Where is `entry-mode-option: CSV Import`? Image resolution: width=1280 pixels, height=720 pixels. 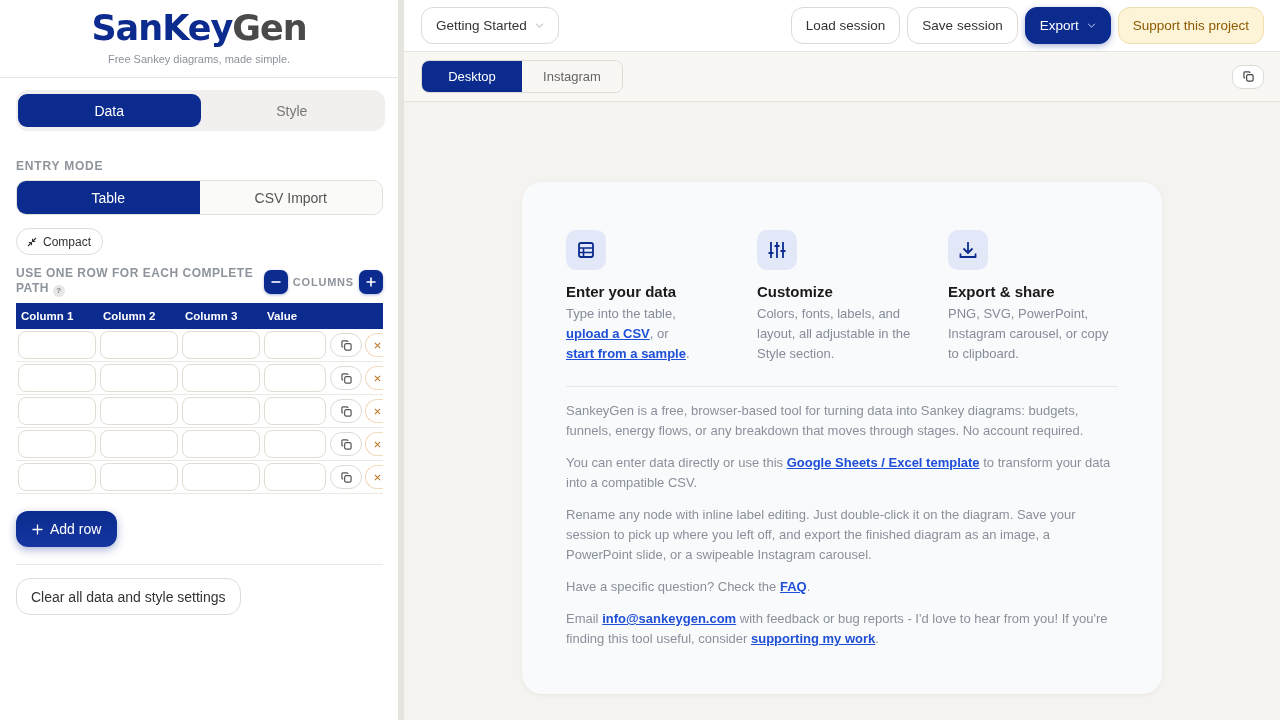 entry-mode-option: CSV Import is located at coordinates (290, 197).